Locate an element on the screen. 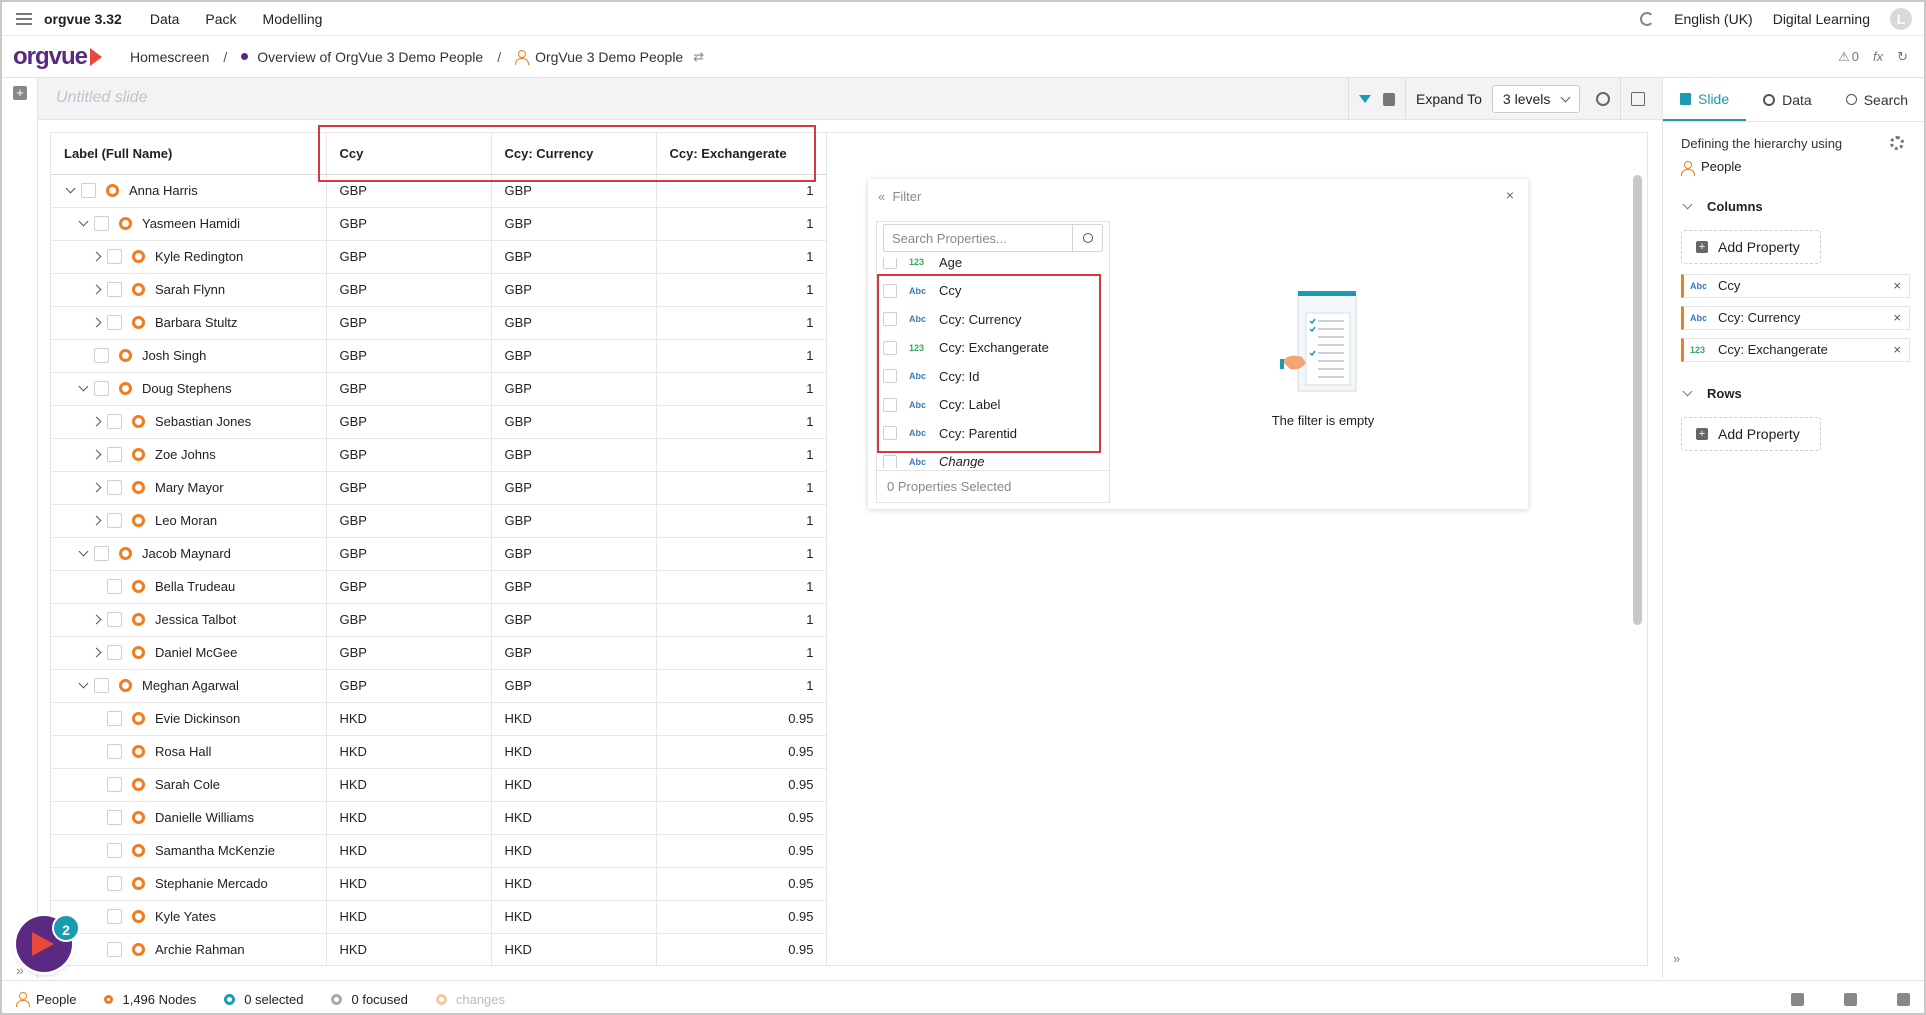  cell-label: Stephanie Mercado is located at coordinates (189, 884).